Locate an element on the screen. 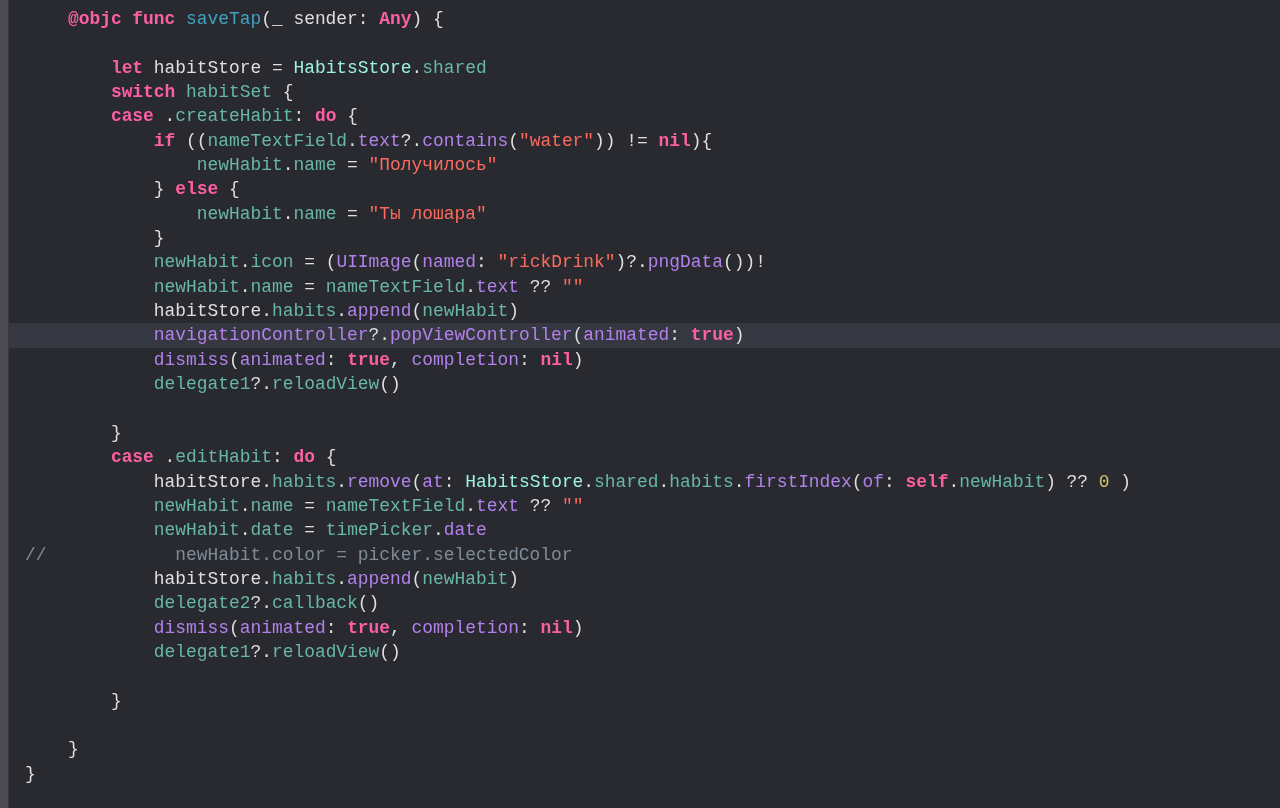 The image size is (1280, 808). code-line: let habitStore = HabitsStore.shared is located at coordinates (298, 67).